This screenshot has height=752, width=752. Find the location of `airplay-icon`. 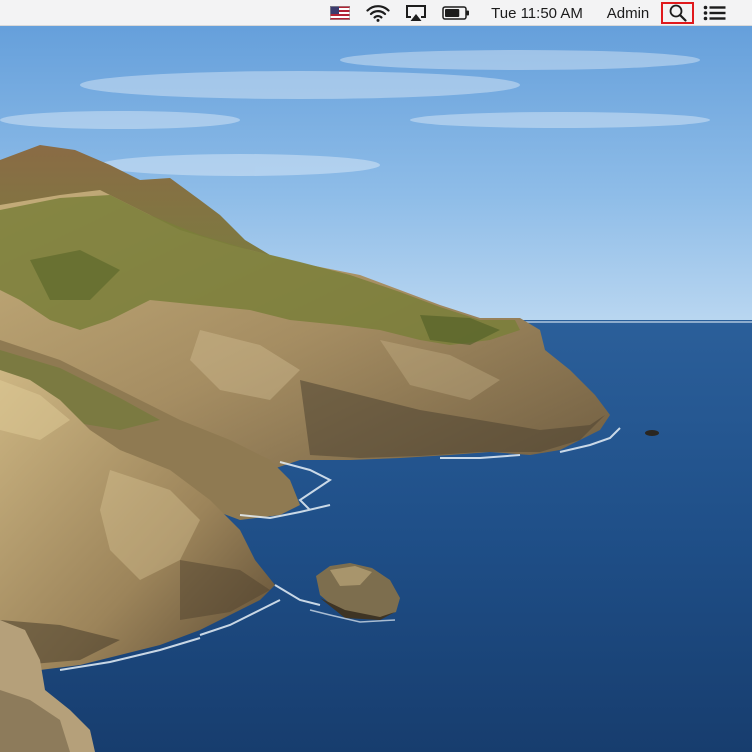

airplay-icon is located at coordinates (416, 13).